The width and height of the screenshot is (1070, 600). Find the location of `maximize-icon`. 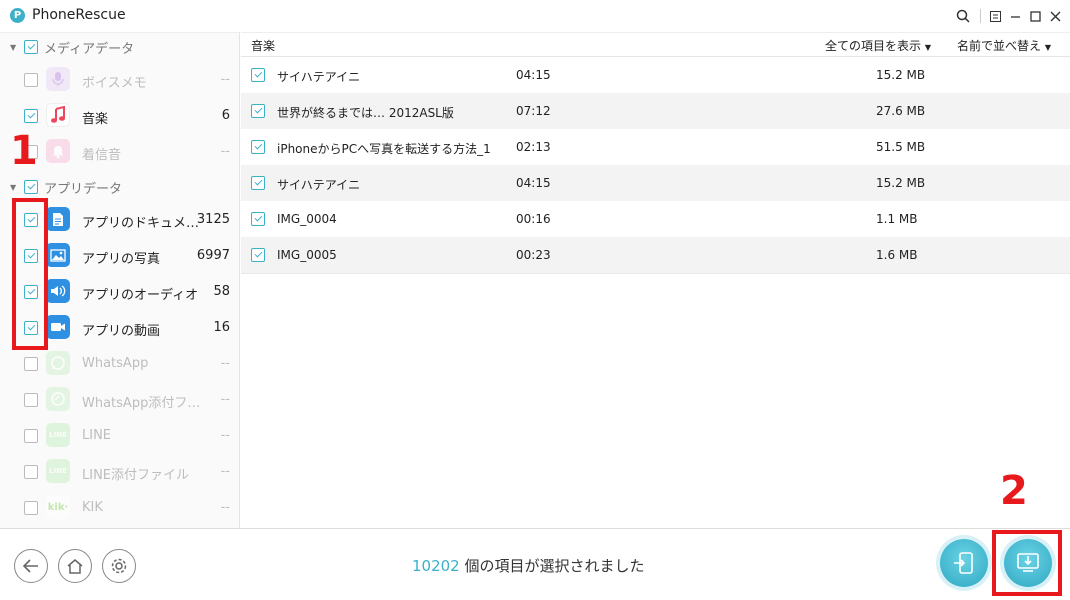

maximize-icon is located at coordinates (1035, 16).